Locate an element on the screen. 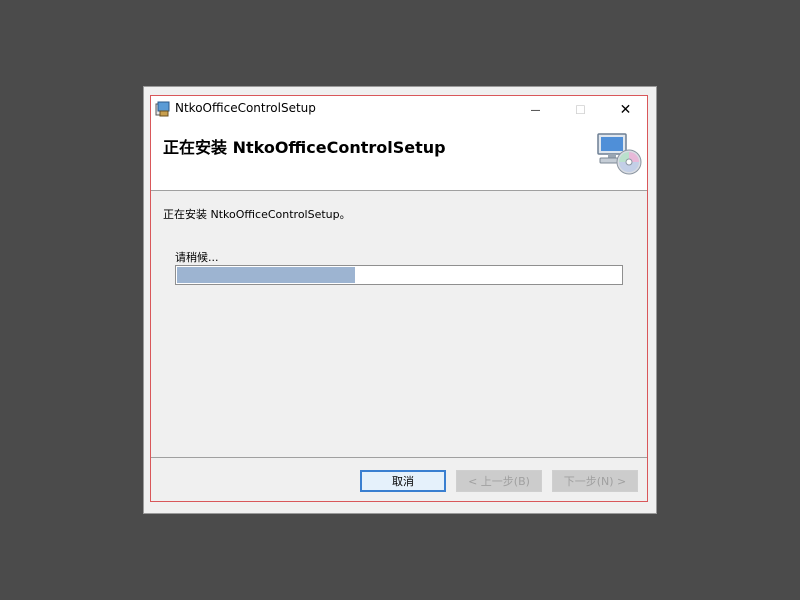 The image size is (800, 600). install-progress-bar is located at coordinates (399, 275).